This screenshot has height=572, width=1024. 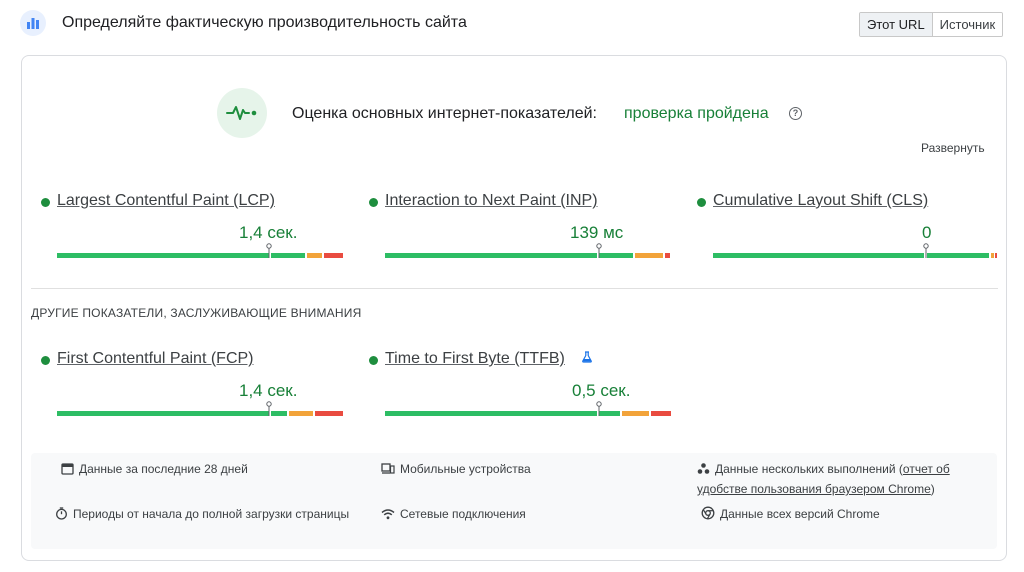 What do you see at coordinates (192, 383) in the screenshot?
I see `metric-fcp: First Contentful Paint (FCP) 1,4 сек.` at bounding box center [192, 383].